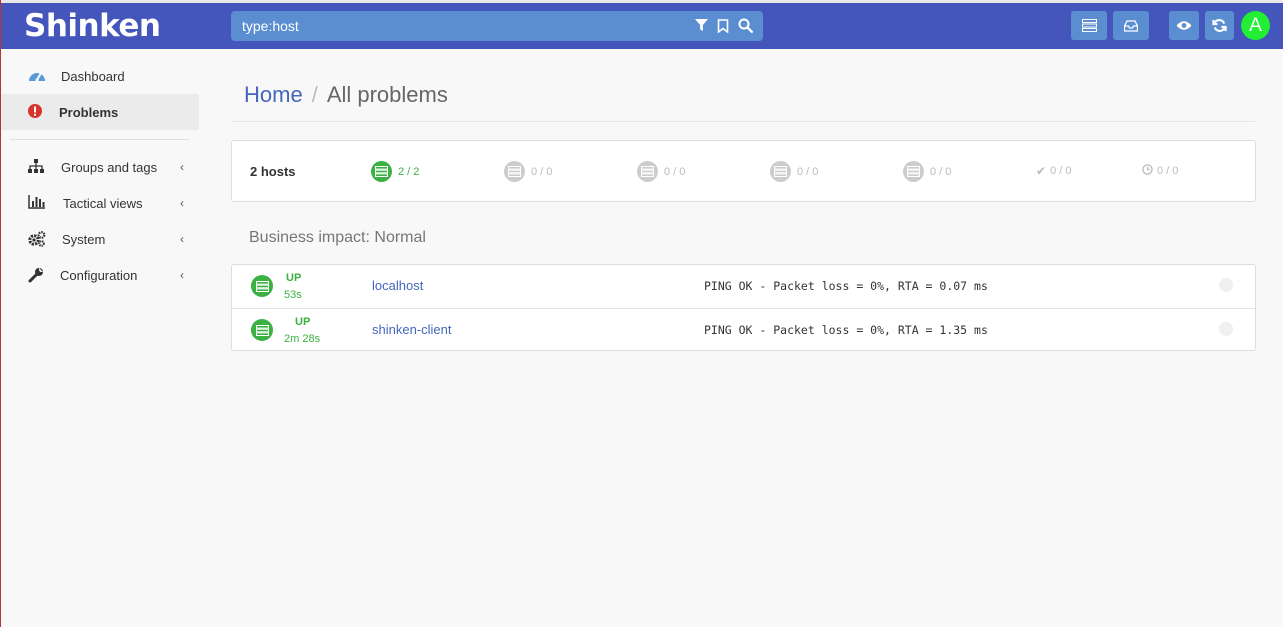 The image size is (1283, 627). What do you see at coordinates (794, 171) in the screenshot?
I see `stat-pending: 0 / 0` at bounding box center [794, 171].